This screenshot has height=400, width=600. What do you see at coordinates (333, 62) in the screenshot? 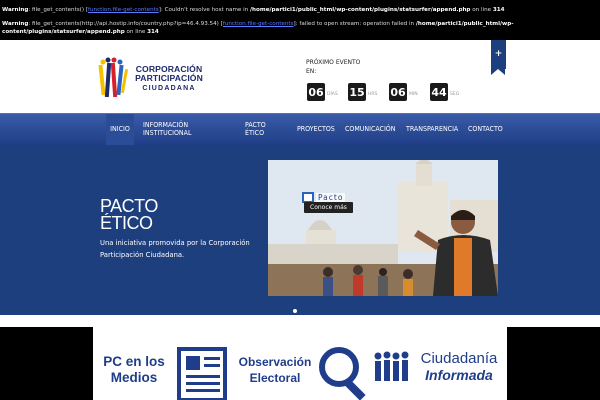
I see `next-event-label-line: PRÓXIMO EVENTO` at bounding box center [333, 62].